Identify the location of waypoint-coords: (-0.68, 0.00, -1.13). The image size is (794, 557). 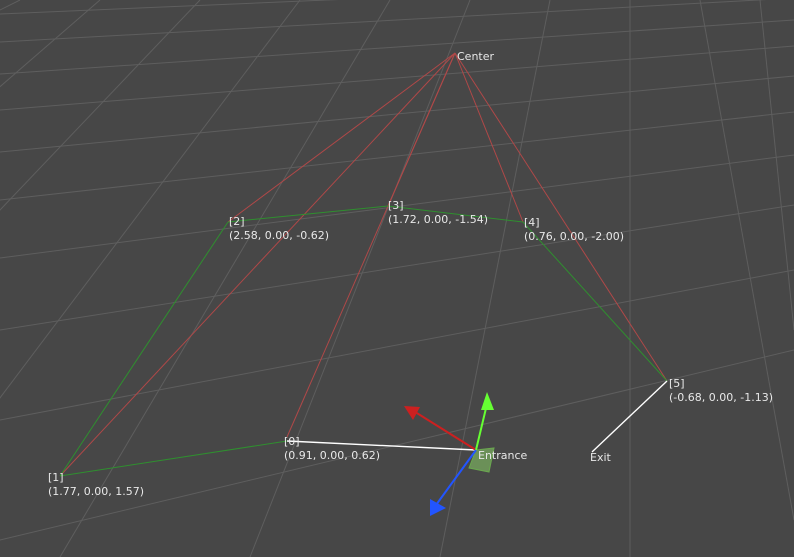
(721, 397).